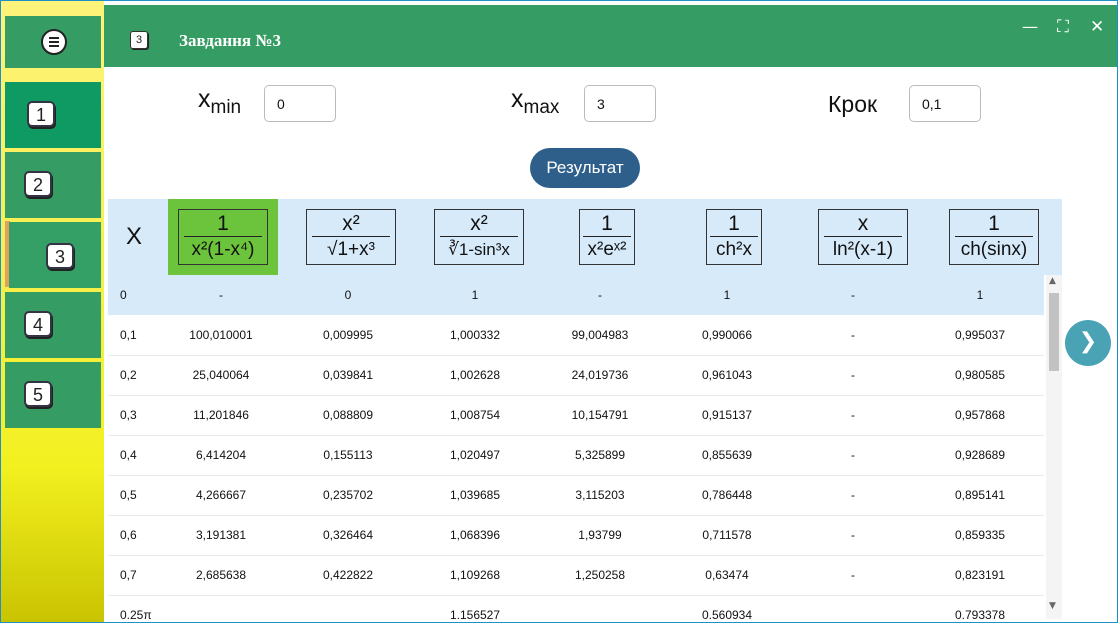  What do you see at coordinates (223, 237) in the screenshot?
I see `header-formula-1: 1 x²(1-x⁴)` at bounding box center [223, 237].